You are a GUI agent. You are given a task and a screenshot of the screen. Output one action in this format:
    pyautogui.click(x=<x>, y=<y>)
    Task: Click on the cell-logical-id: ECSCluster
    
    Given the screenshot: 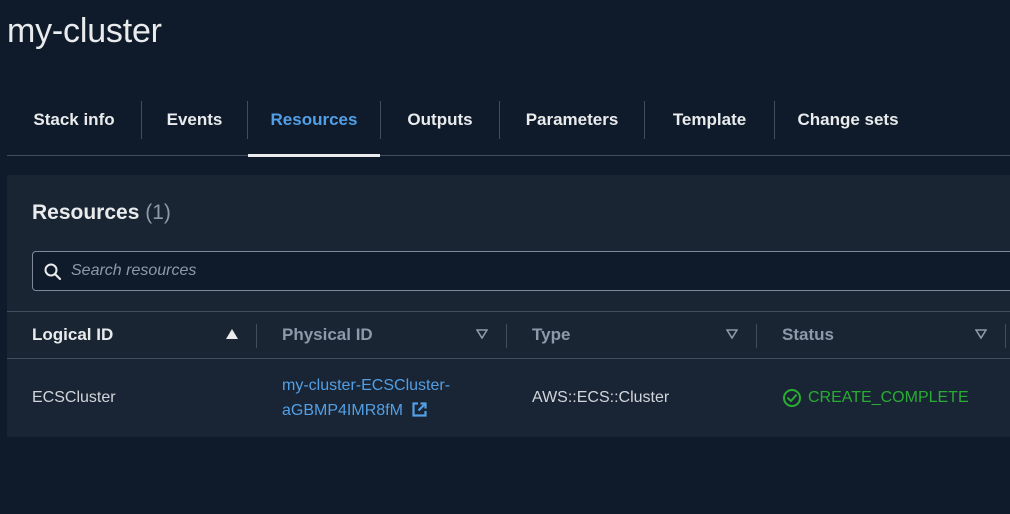 What is the action you would take?
    pyautogui.click(x=74, y=397)
    